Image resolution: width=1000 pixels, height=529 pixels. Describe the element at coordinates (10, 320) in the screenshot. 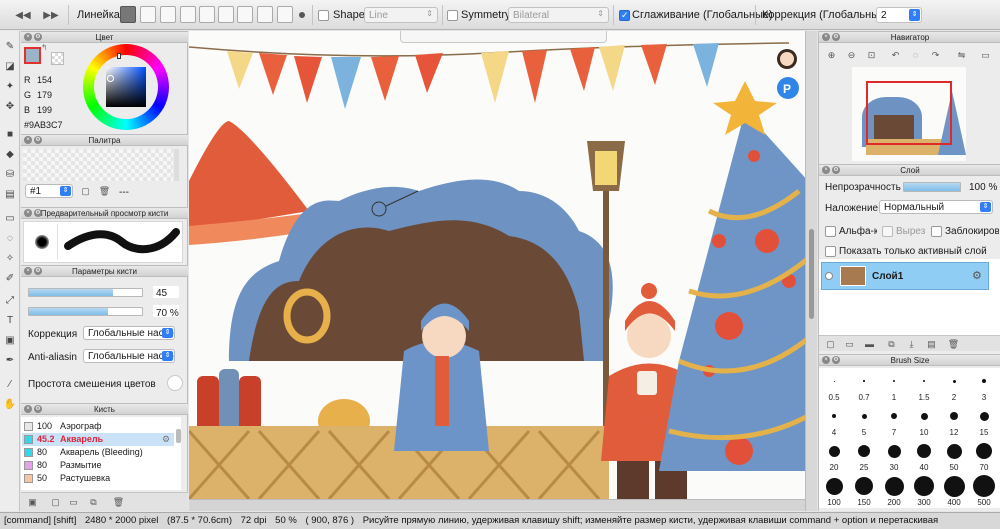

I see `text-tool-icon: T` at that location.